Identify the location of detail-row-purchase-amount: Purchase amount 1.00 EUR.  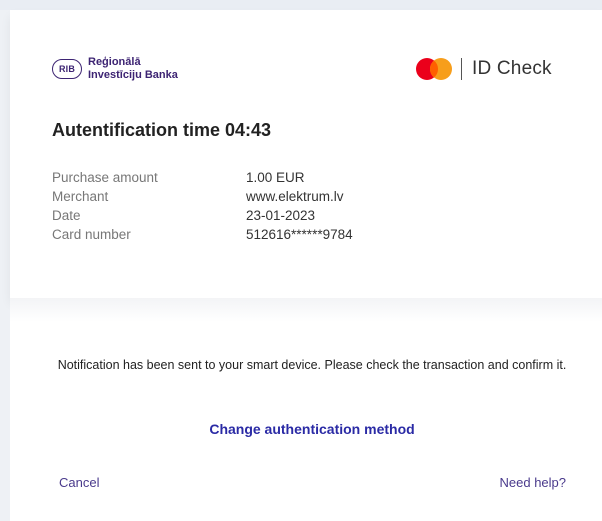
(252, 179).